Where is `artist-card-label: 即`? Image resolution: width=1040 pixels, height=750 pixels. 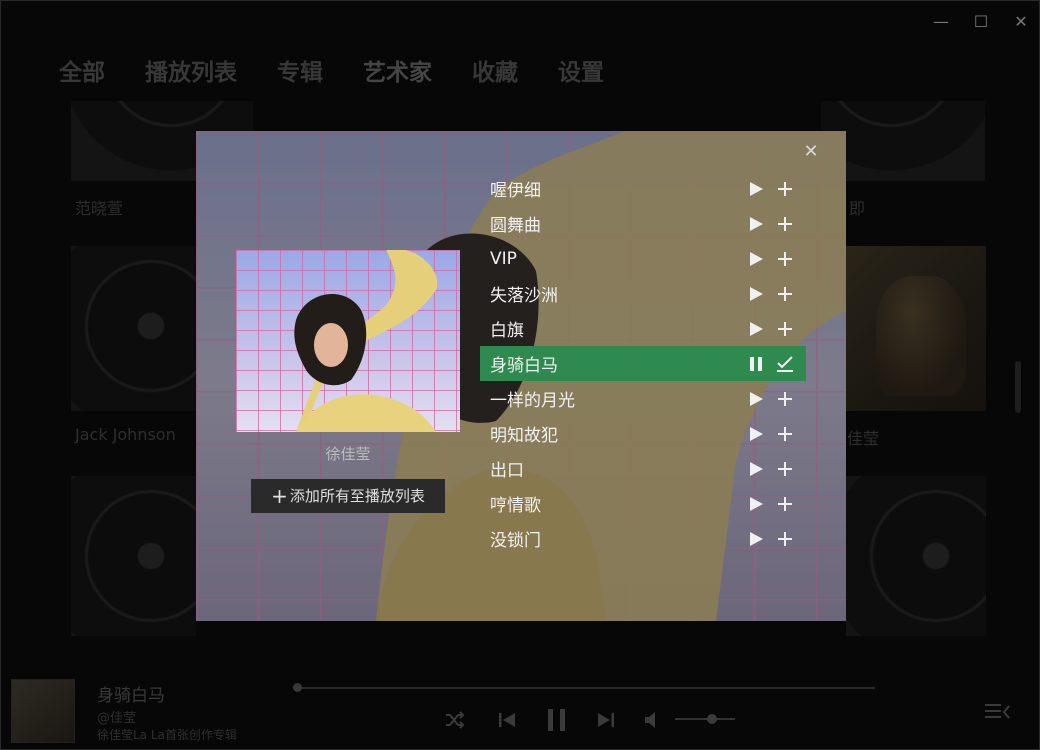
artist-card-label: 即 is located at coordinates (857, 208).